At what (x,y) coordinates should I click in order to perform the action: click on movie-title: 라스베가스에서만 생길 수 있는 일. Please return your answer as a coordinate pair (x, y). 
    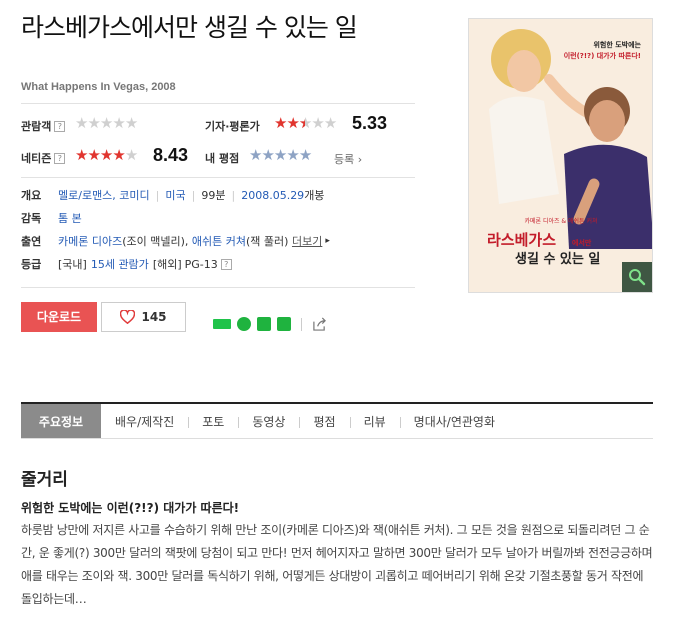
    Looking at the image, I should click on (189, 27).